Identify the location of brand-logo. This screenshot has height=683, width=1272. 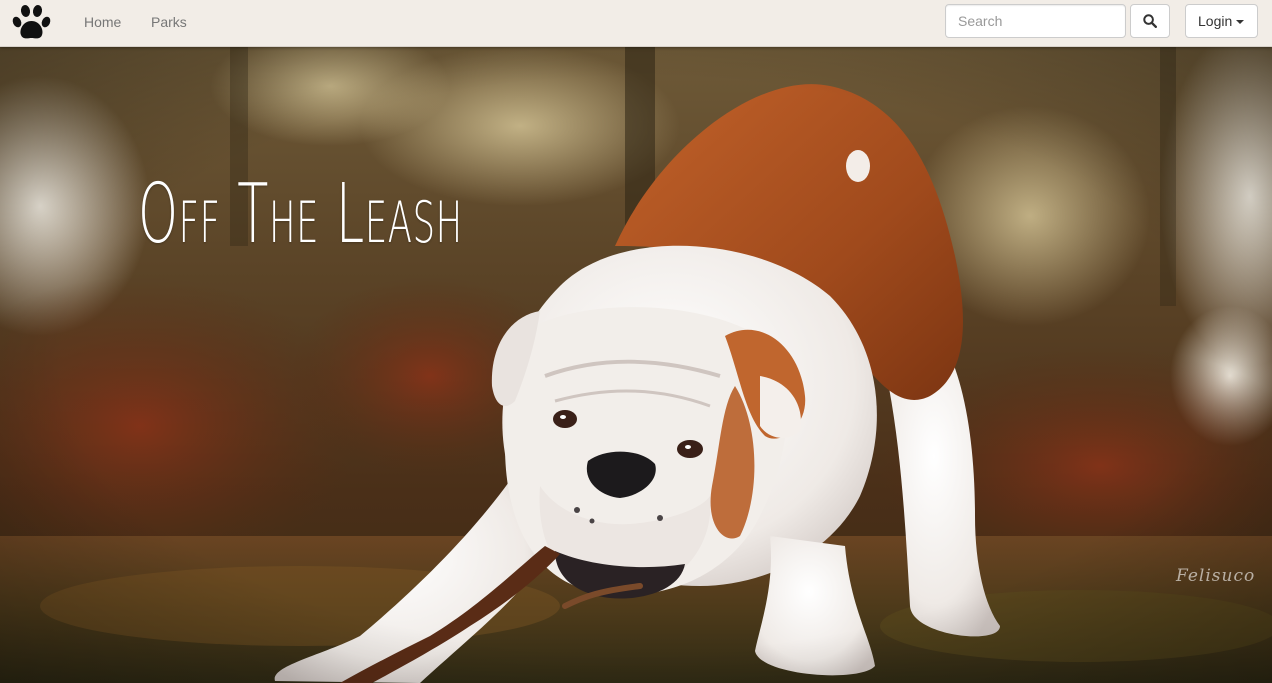
(32, 22).